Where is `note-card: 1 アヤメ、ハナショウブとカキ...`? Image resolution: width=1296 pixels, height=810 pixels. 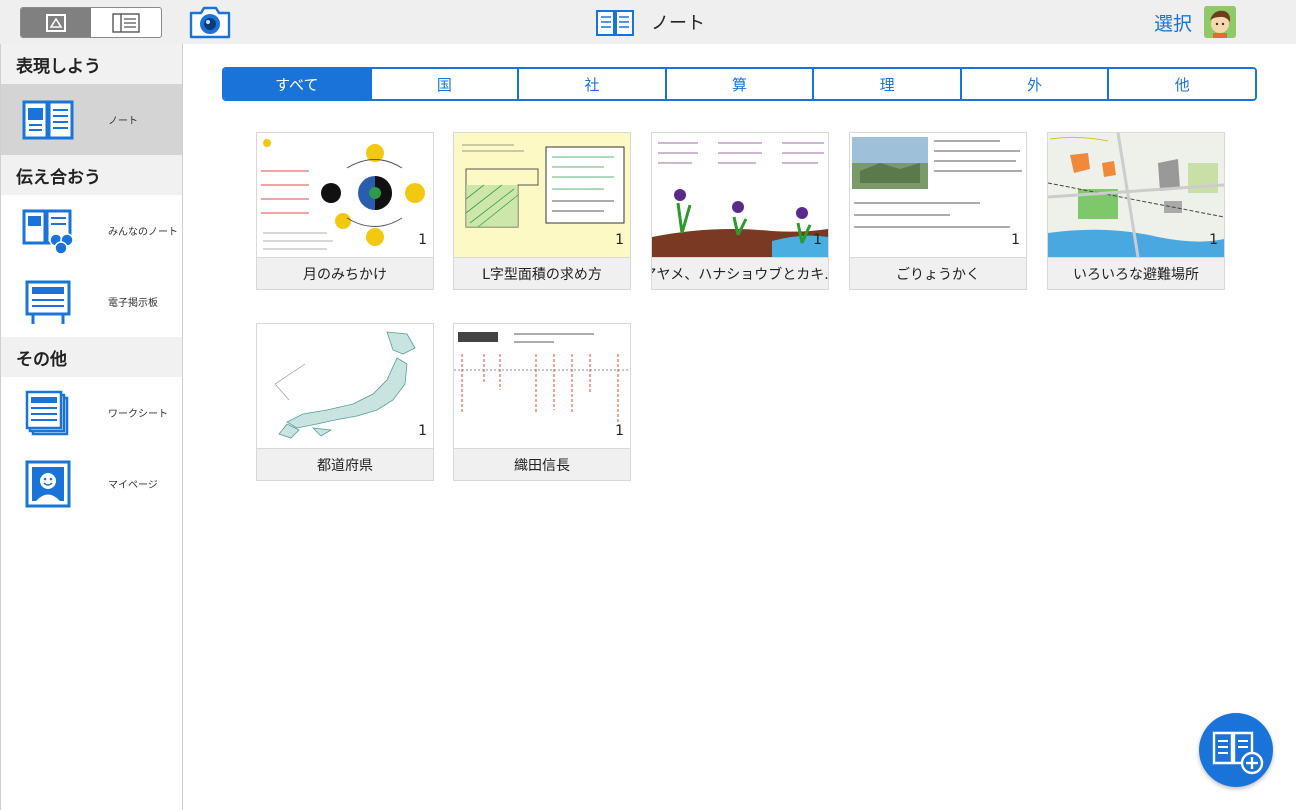
note-card: 1 アヤメ、ハナショウブとカキ... is located at coordinates (740, 211).